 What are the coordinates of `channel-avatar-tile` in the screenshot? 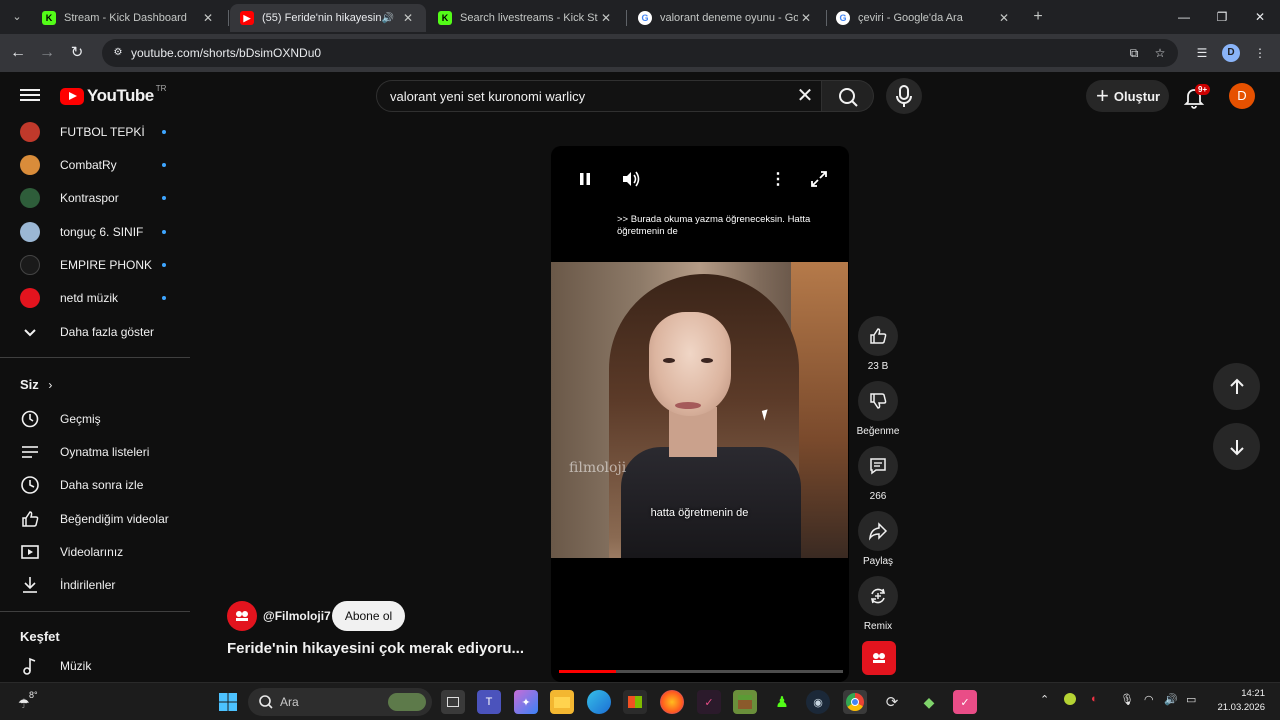 It's located at (879, 658).